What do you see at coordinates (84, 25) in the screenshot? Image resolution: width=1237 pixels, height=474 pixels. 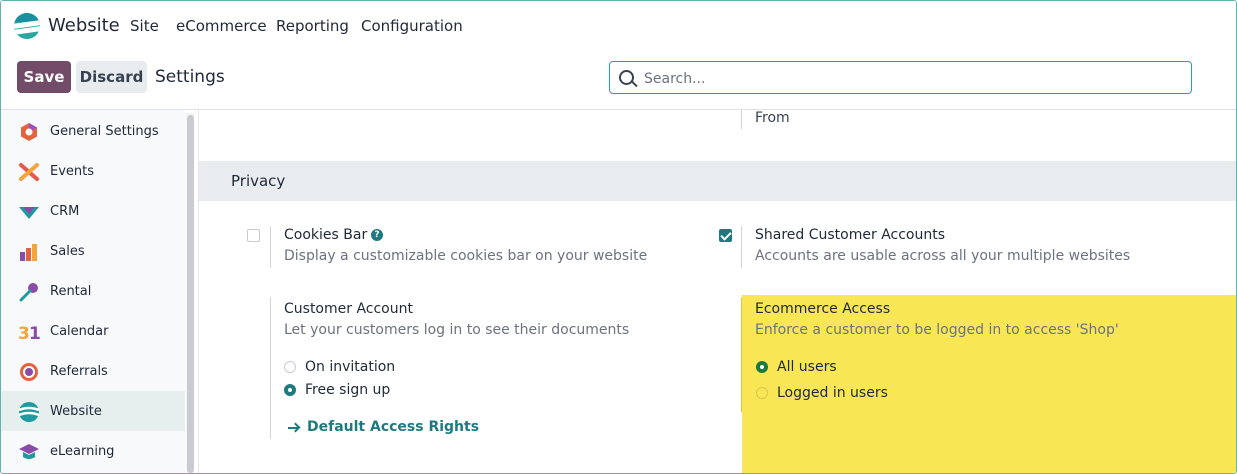 I see `app-name: Website` at bounding box center [84, 25].